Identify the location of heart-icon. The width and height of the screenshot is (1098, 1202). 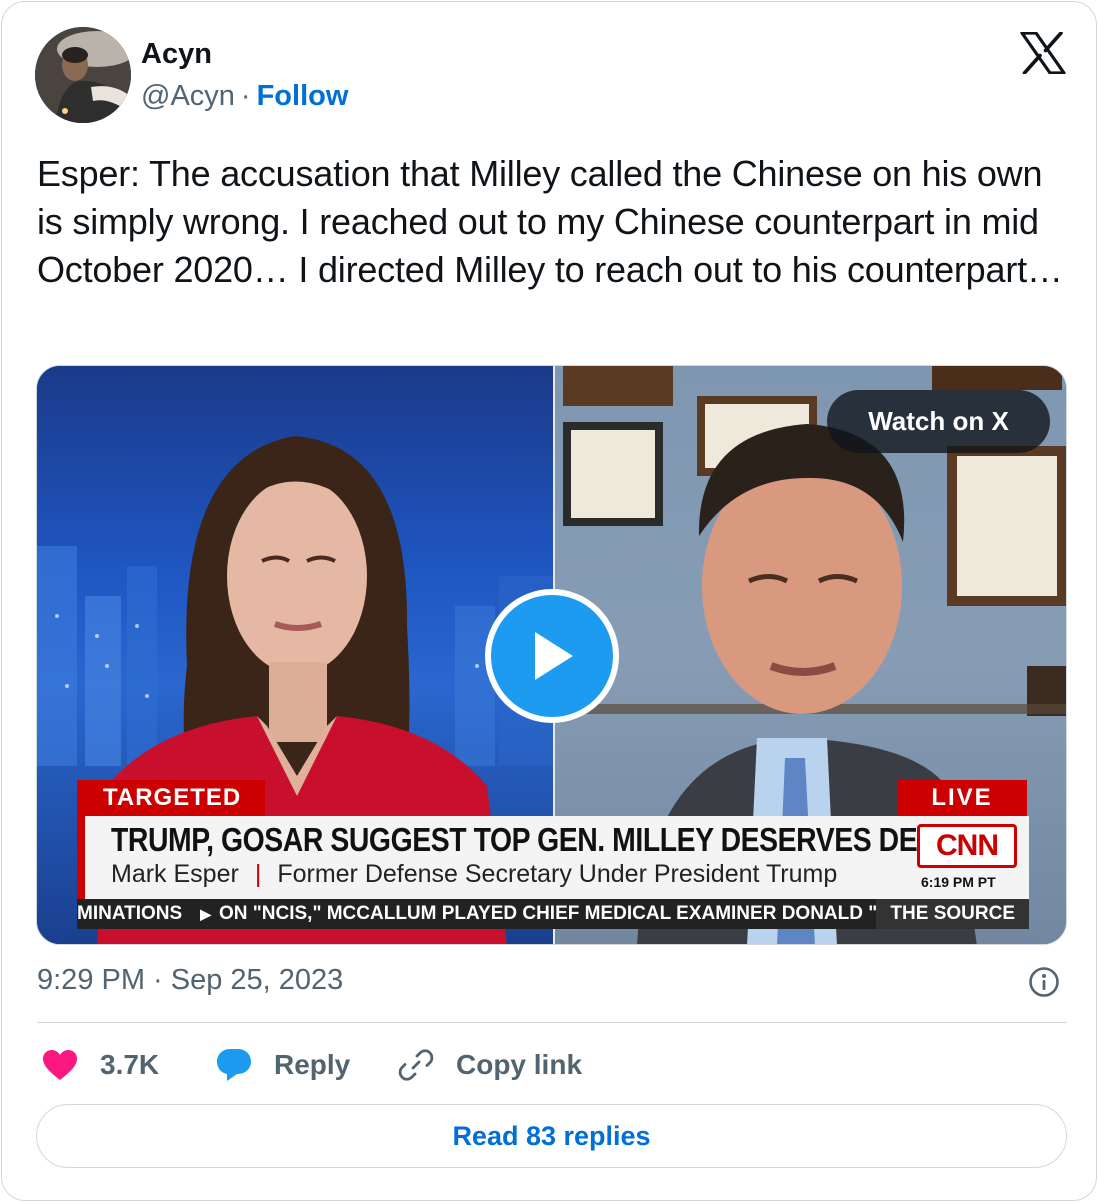
(60, 1065).